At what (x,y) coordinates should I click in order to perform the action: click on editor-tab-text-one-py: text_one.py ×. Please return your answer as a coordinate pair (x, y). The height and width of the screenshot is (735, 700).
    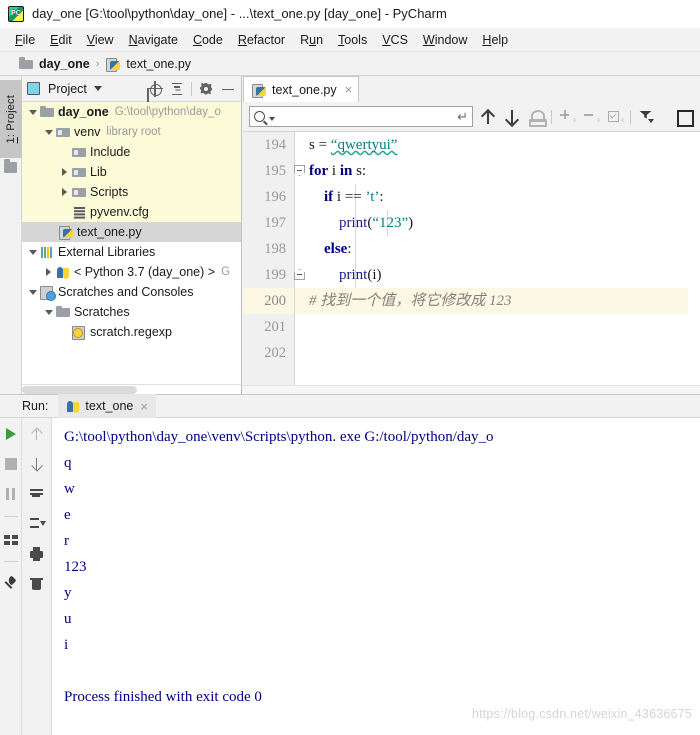
    Looking at the image, I should click on (301, 89).